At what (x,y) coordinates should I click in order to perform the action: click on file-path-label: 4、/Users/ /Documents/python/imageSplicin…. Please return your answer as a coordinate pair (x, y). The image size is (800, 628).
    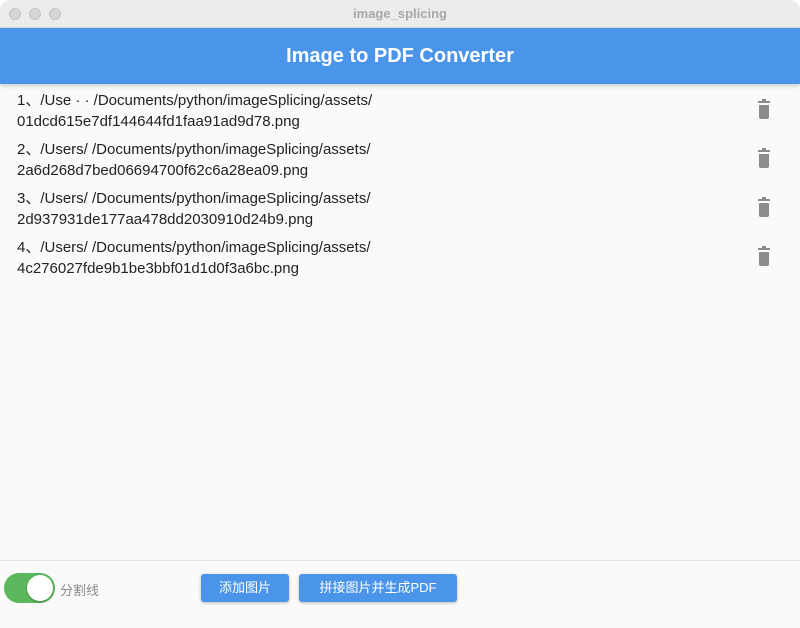
    Looking at the image, I should click on (194, 258).